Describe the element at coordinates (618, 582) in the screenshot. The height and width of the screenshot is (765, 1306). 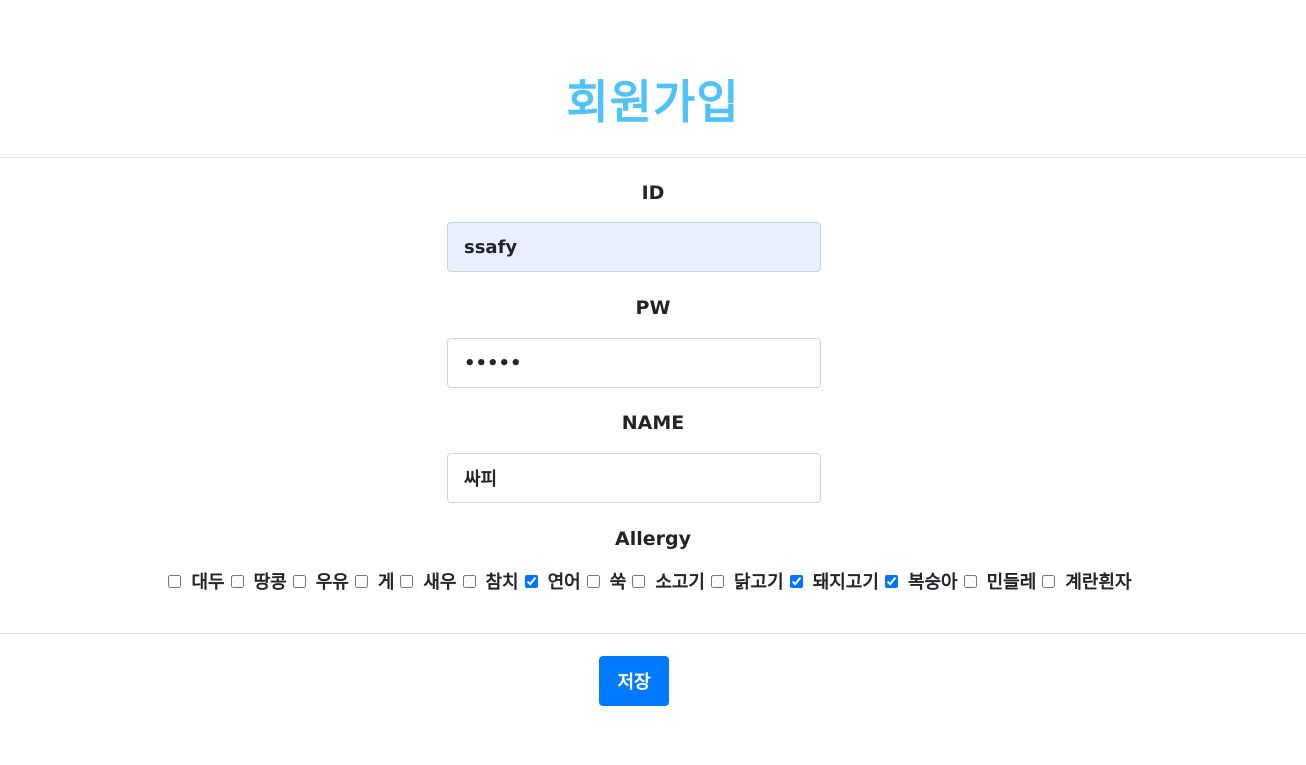
I see `allergy-option-label: 쑥` at that location.